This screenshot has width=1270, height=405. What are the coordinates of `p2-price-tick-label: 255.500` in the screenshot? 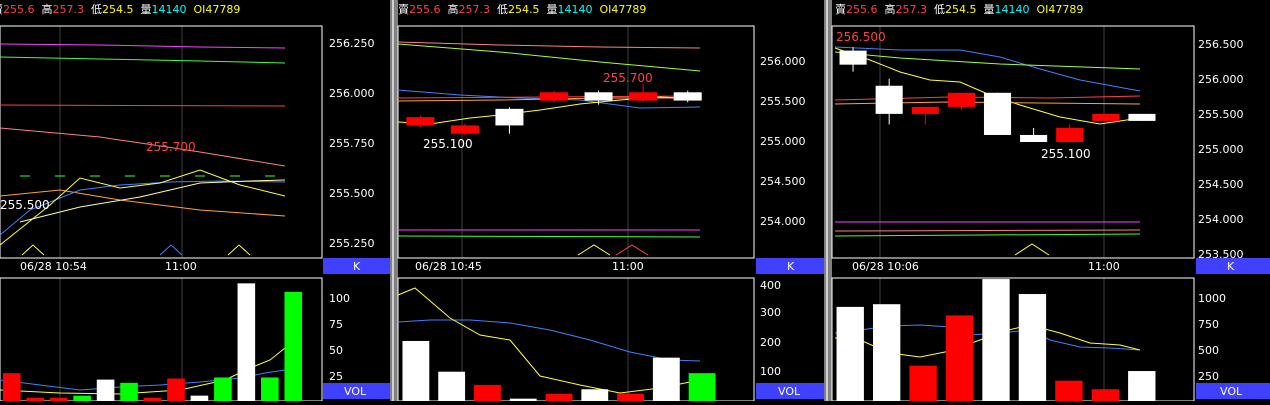 It's located at (783, 101).